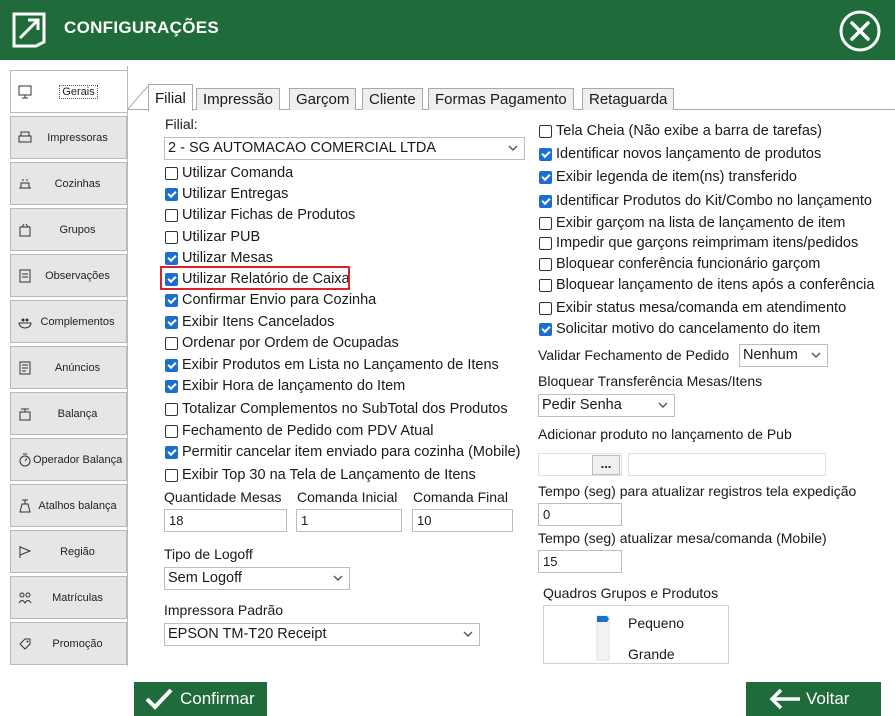 The width and height of the screenshot is (895, 716). I want to click on sidebar-item-impressoras: Impressoras, so click(68, 137).